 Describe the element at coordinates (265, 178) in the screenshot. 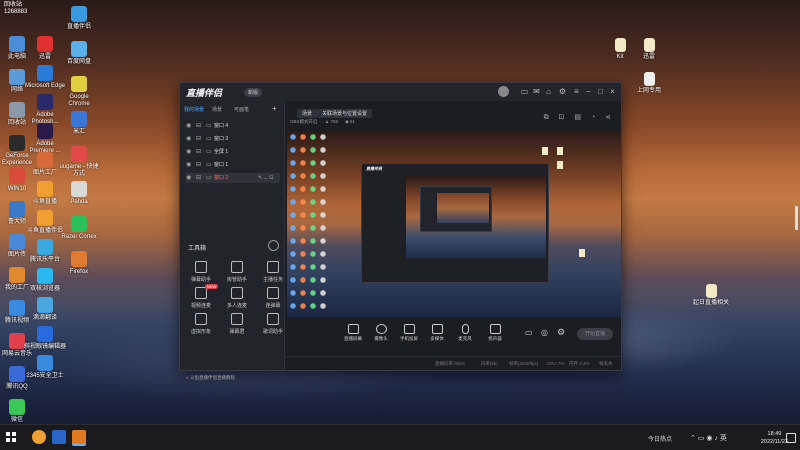

I see `scene-edit-icons: ✎ ⌄ ⊡` at that location.